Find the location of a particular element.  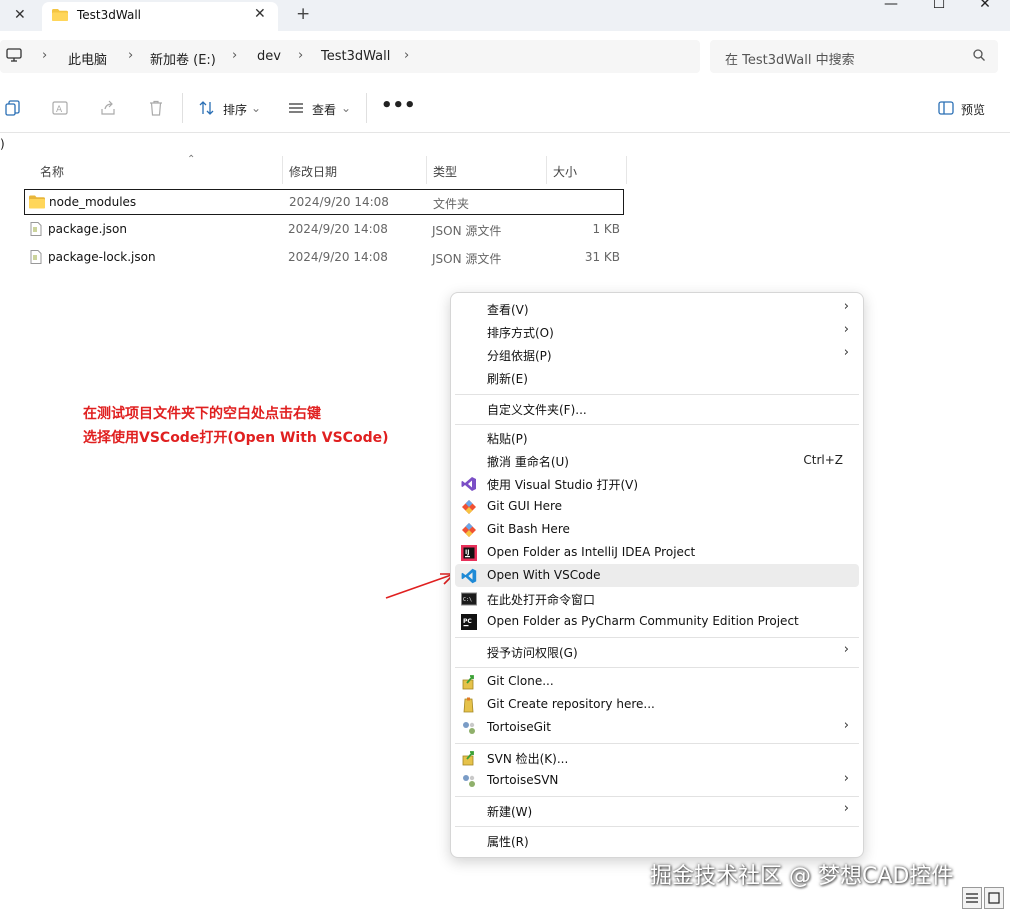

git-gui-icon is located at coordinates (469, 507).